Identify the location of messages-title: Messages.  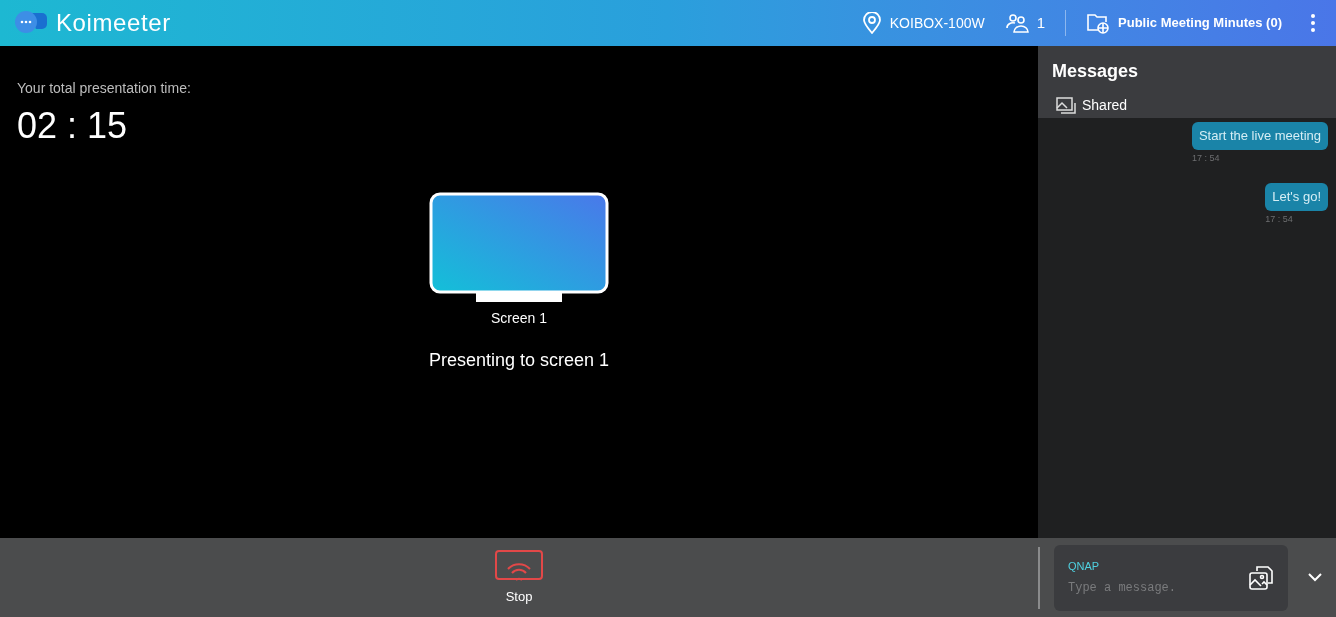
(1096, 71).